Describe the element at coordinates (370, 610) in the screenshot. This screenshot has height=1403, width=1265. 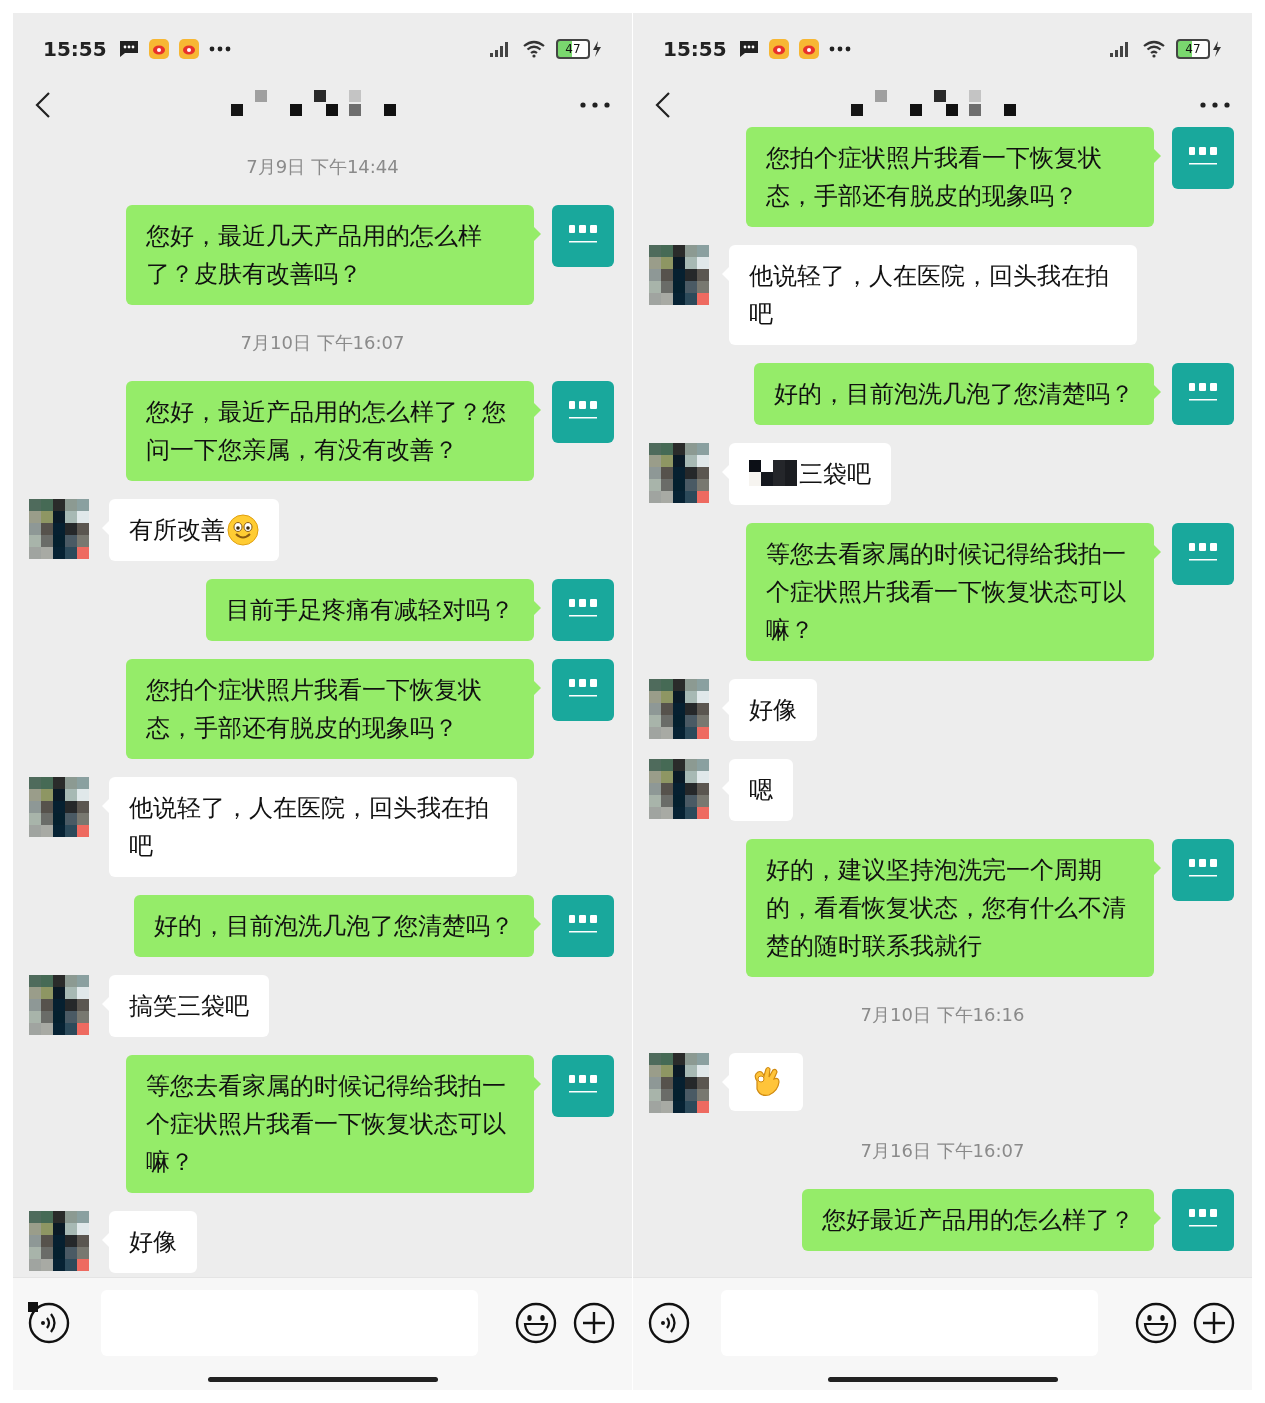
I see `message-text: 目前手足疼痛有减轻对吗？` at that location.